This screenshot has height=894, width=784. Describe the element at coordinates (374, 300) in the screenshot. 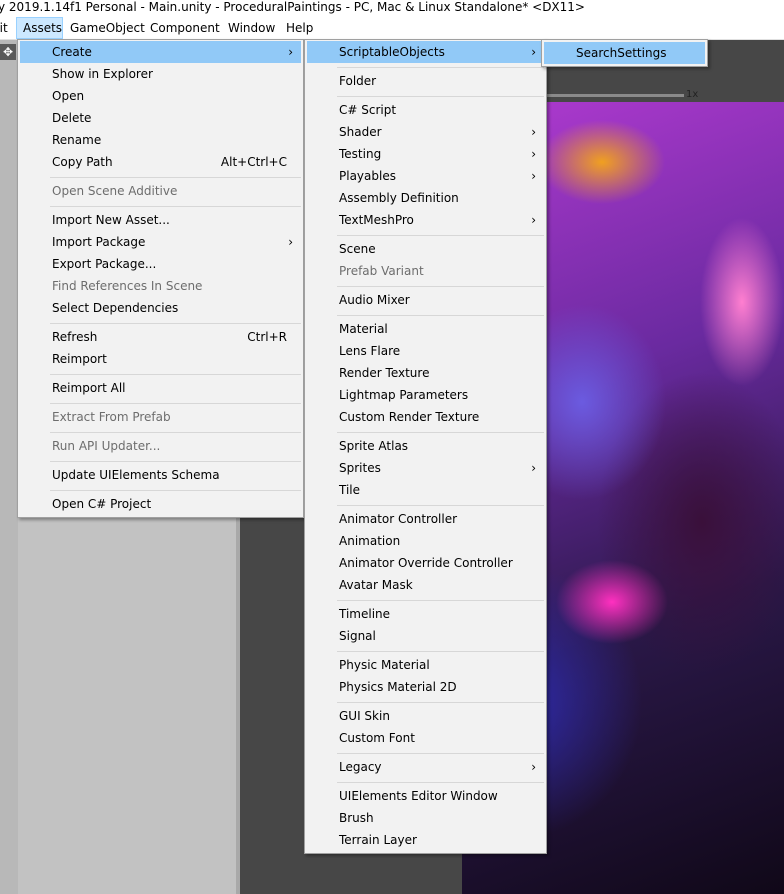

I see `menu-item-label: Audio Mixer` at that location.